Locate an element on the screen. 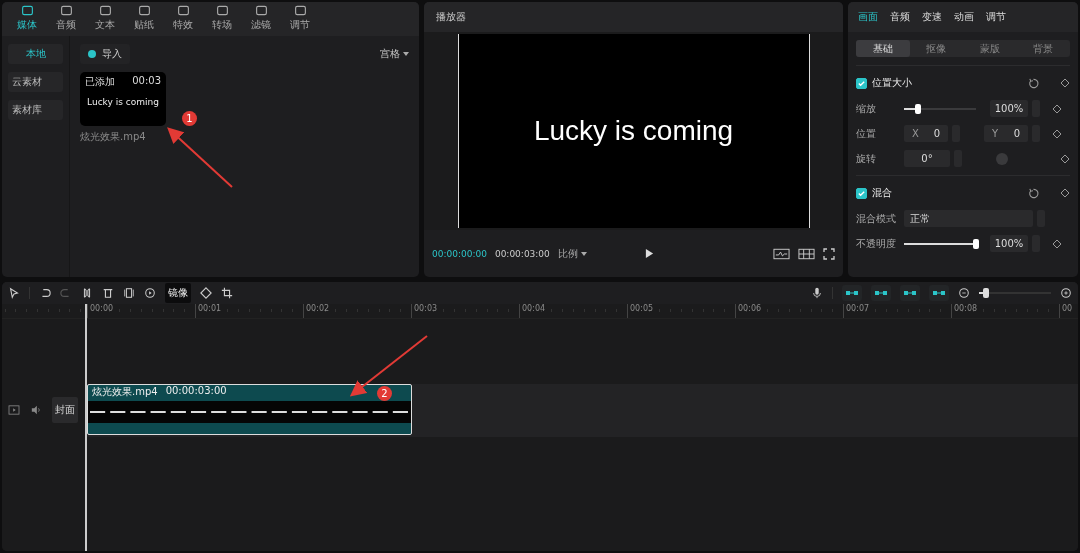  inspector-tab: 动画 is located at coordinates (964, 17).